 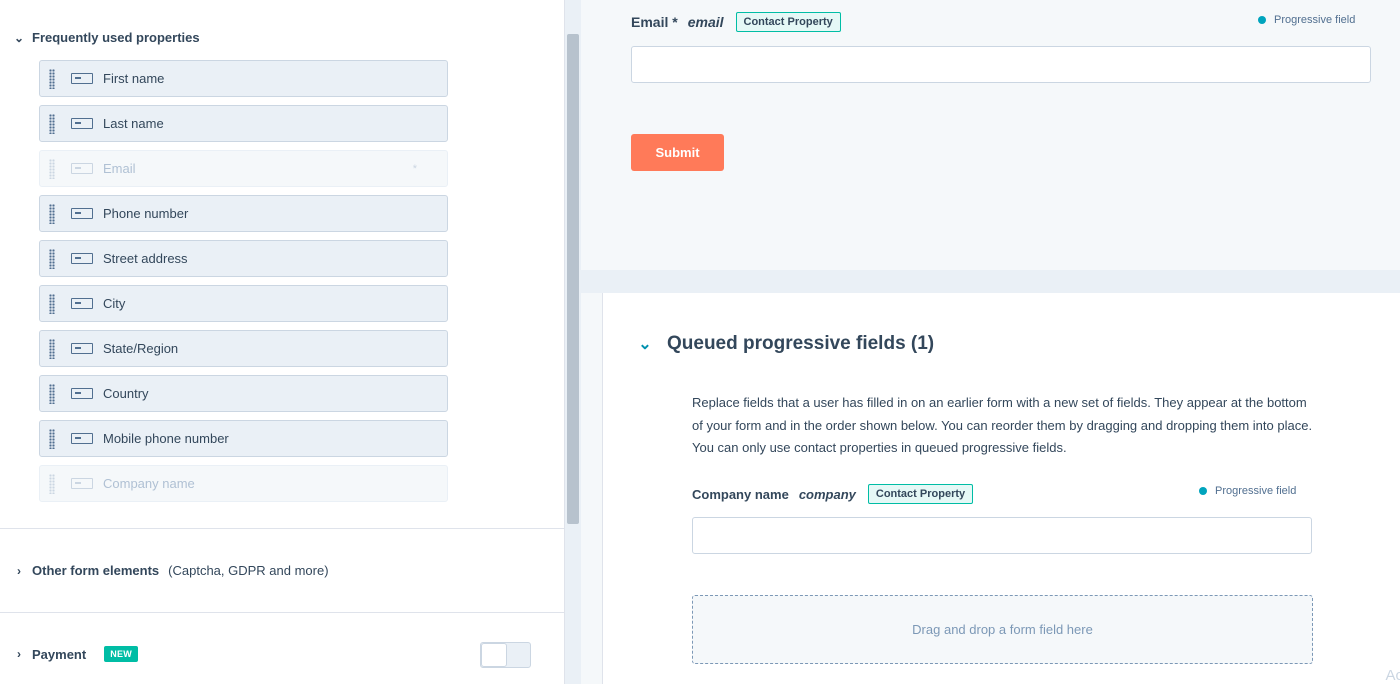 I want to click on field-item-state-region: State/Region, so click(x=243, y=348).